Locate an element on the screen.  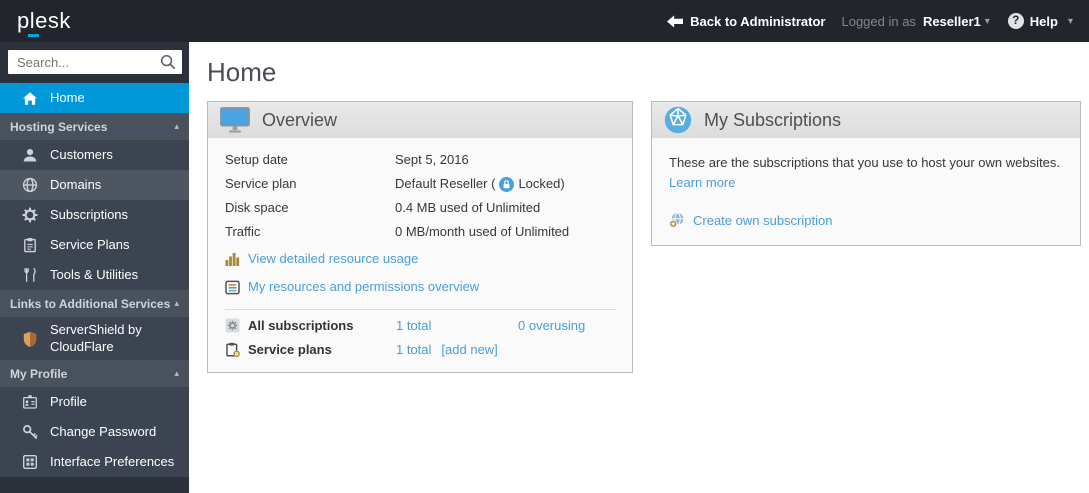
section-label: My Profile is located at coordinates (39, 373).